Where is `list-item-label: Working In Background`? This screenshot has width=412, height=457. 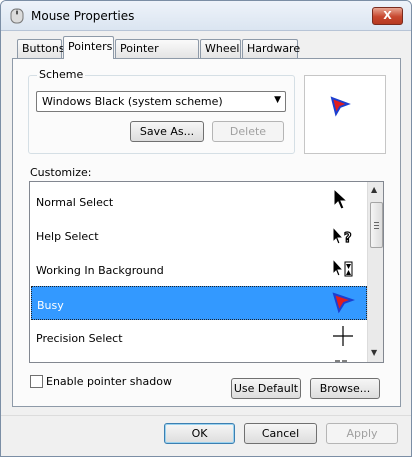
list-item-label: Working In Background is located at coordinates (100, 270).